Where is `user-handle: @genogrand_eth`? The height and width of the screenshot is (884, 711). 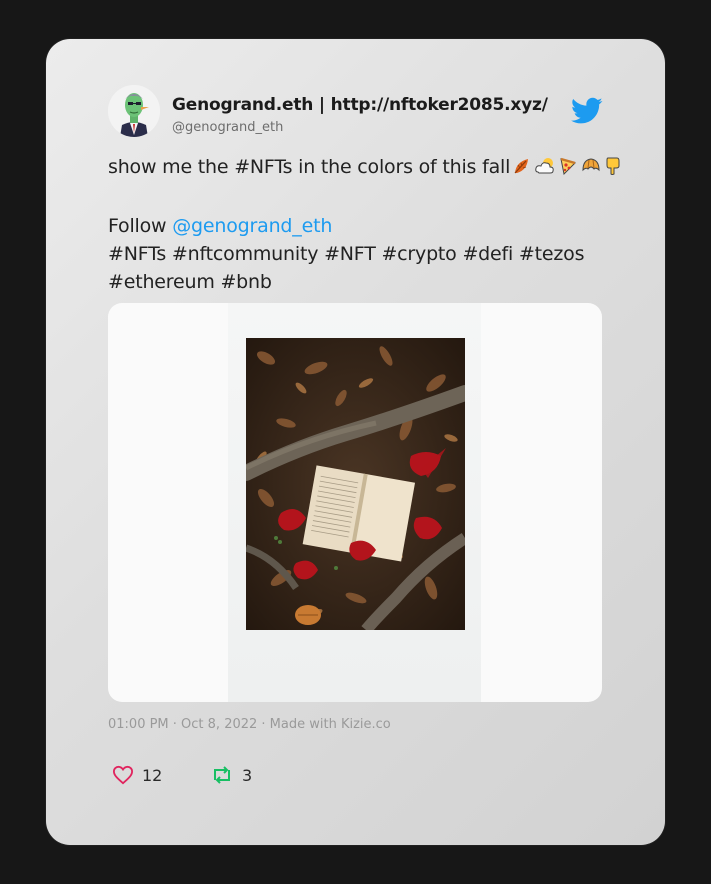
user-handle: @genogrand_eth is located at coordinates (227, 127).